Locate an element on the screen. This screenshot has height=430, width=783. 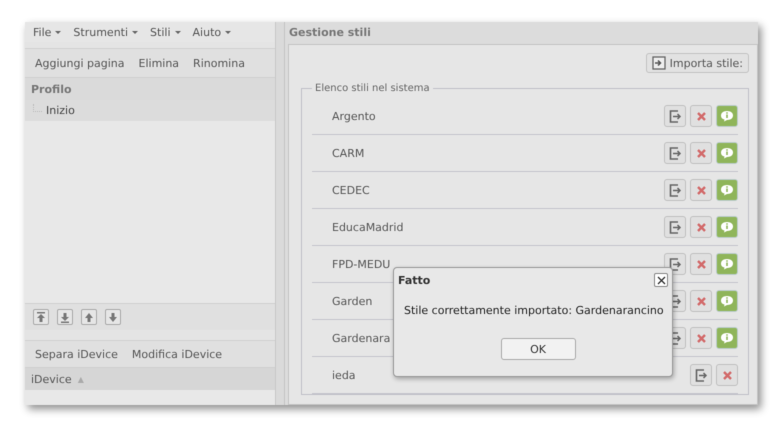
style-name: EducaMadrid is located at coordinates (368, 227).